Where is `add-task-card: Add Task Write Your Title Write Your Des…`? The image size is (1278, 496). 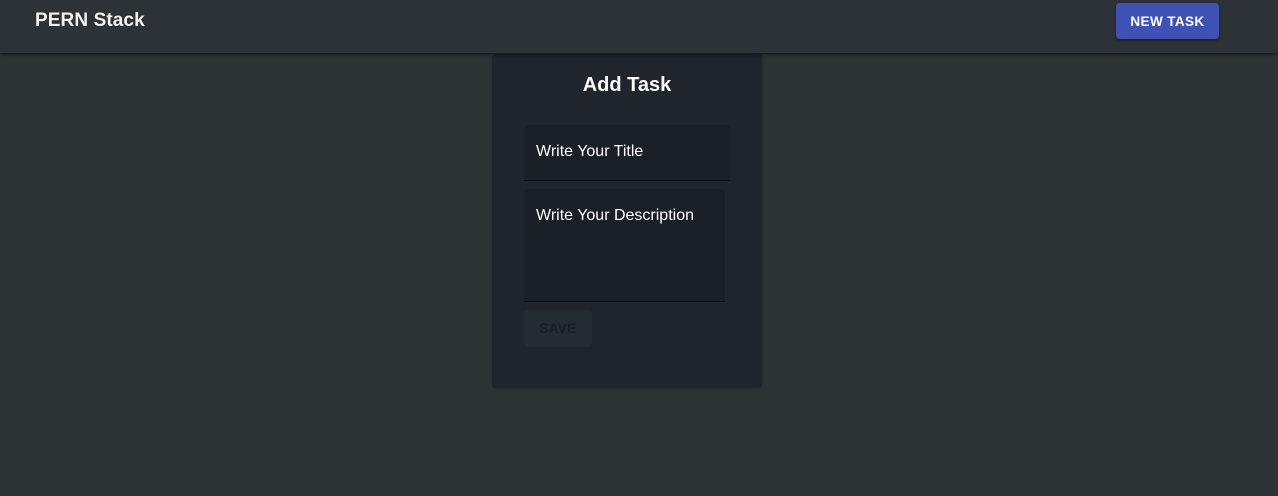
add-task-card: Add Task Write Your Title Write Your Des… is located at coordinates (627, 221).